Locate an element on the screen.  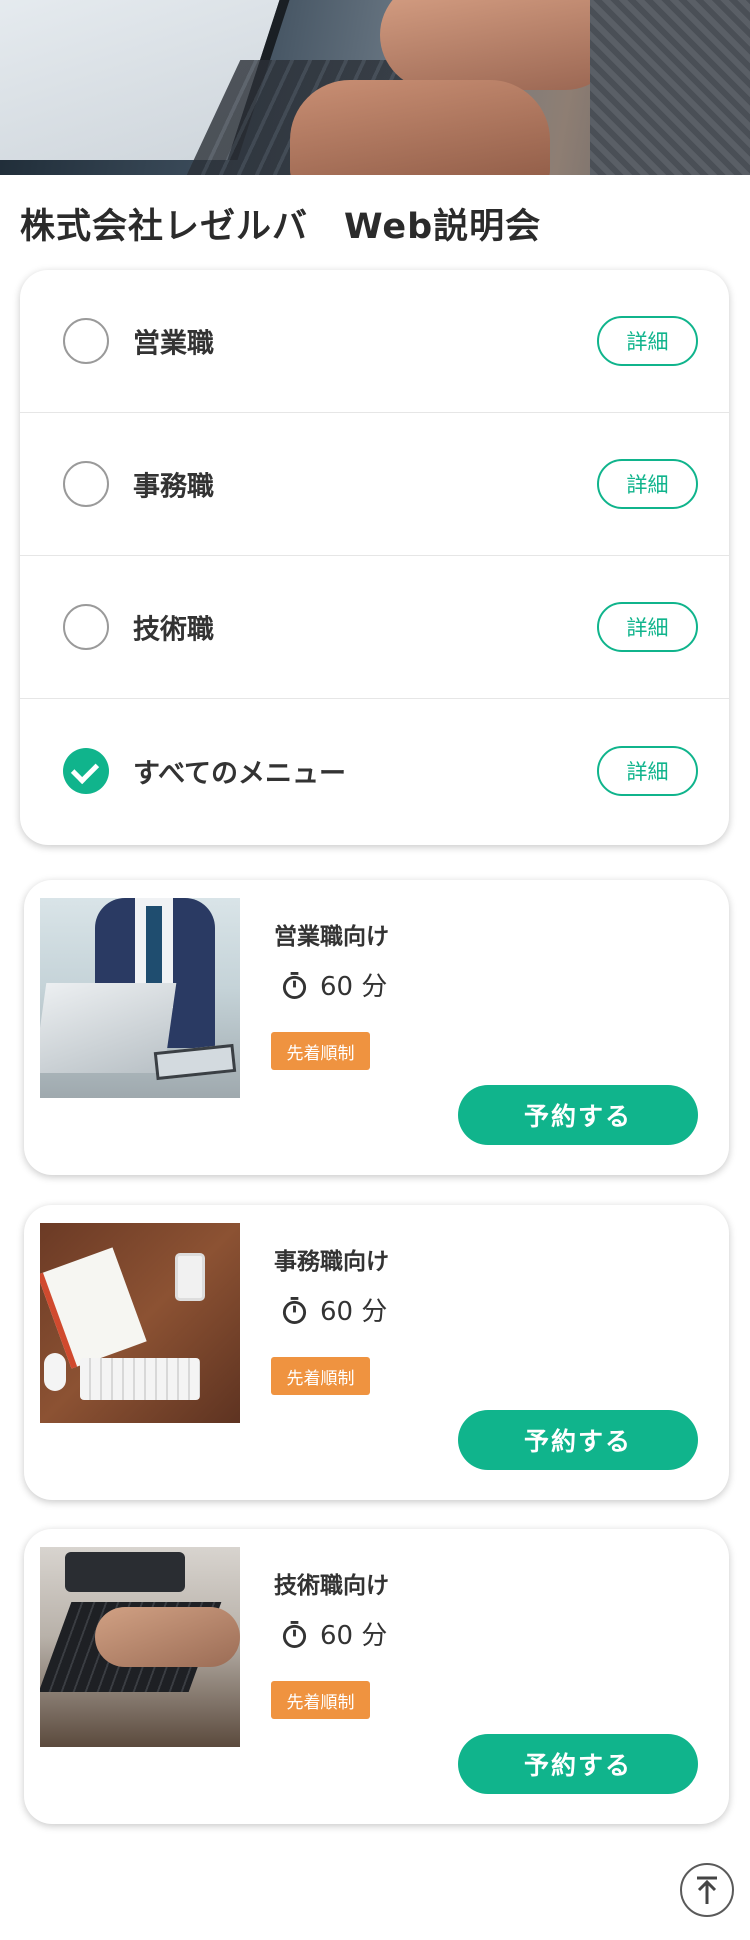
back-to-top-button is located at coordinates (707, 1890).